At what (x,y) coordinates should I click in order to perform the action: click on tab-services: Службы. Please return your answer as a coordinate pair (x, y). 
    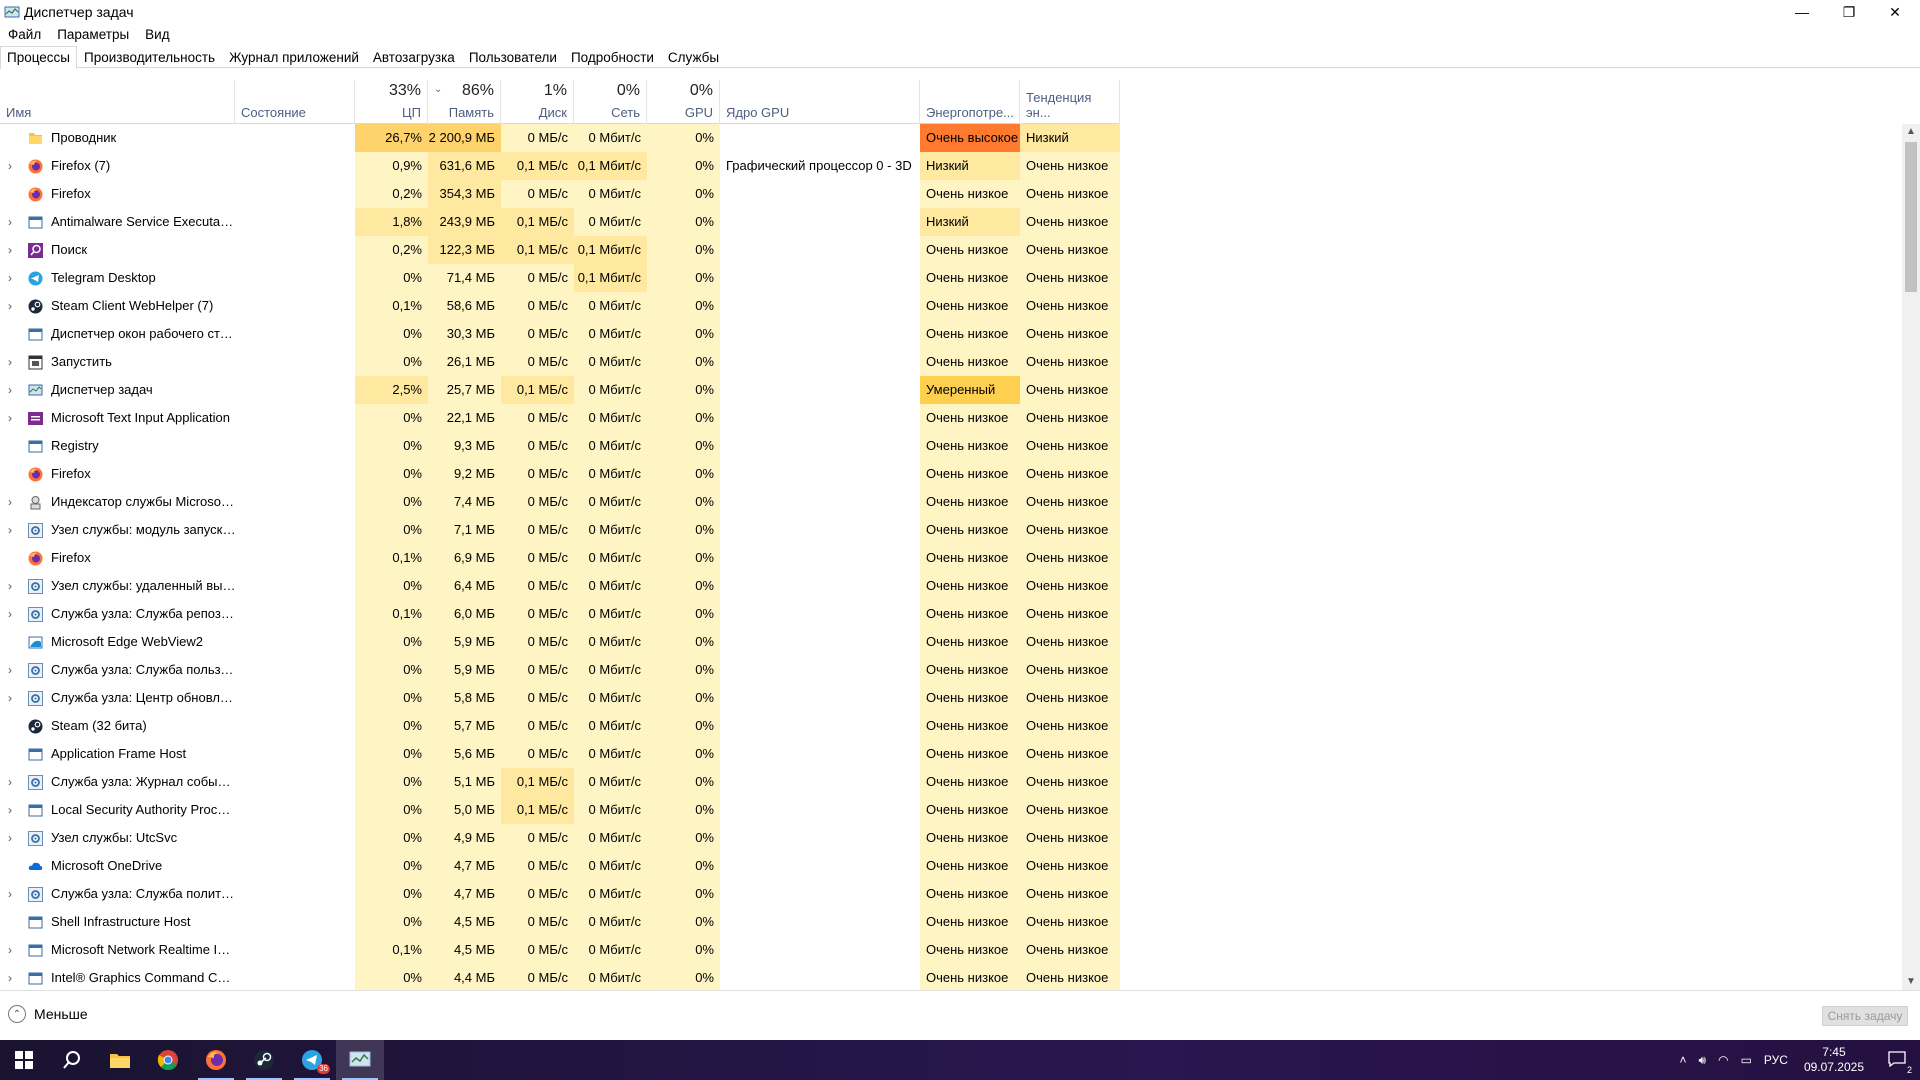
    Looking at the image, I should click on (693, 57).